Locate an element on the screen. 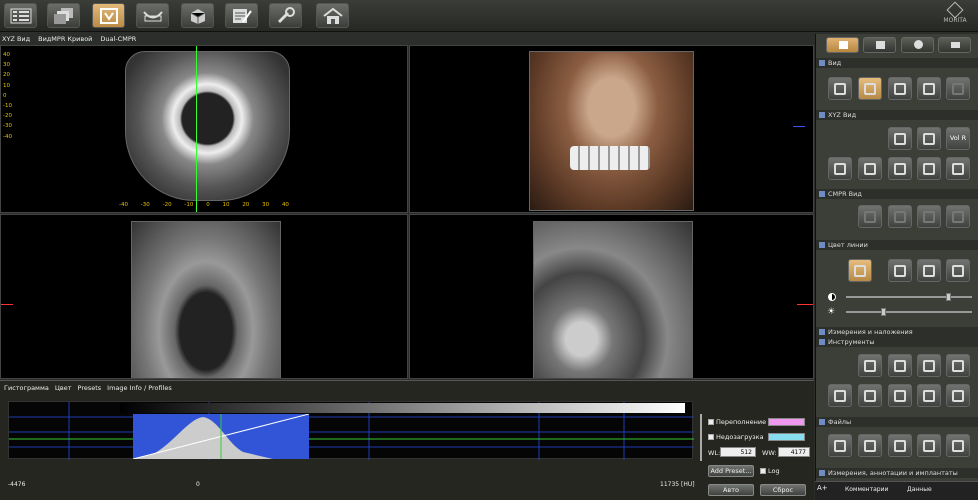 Image resolution: width=978 pixels, height=500 pixels. arch-tool-button is located at coordinates (870, 365).